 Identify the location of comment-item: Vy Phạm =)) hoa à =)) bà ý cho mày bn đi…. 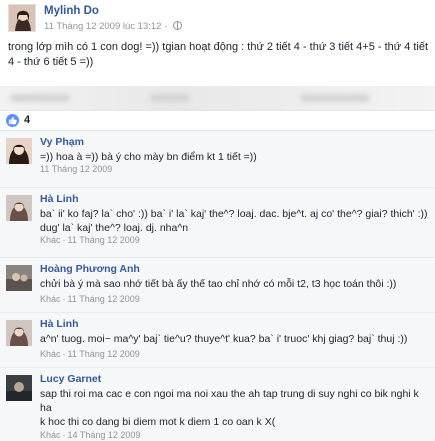
(217, 153).